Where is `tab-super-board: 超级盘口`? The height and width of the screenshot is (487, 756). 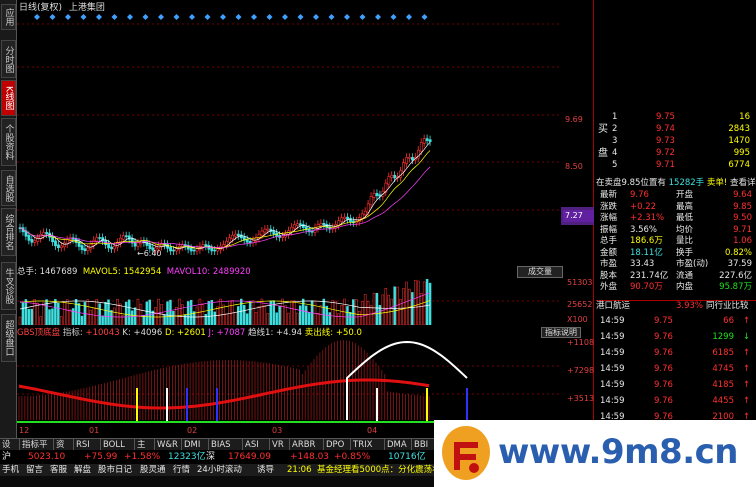 tab-super-board: 超级盘口 is located at coordinates (8, 338).